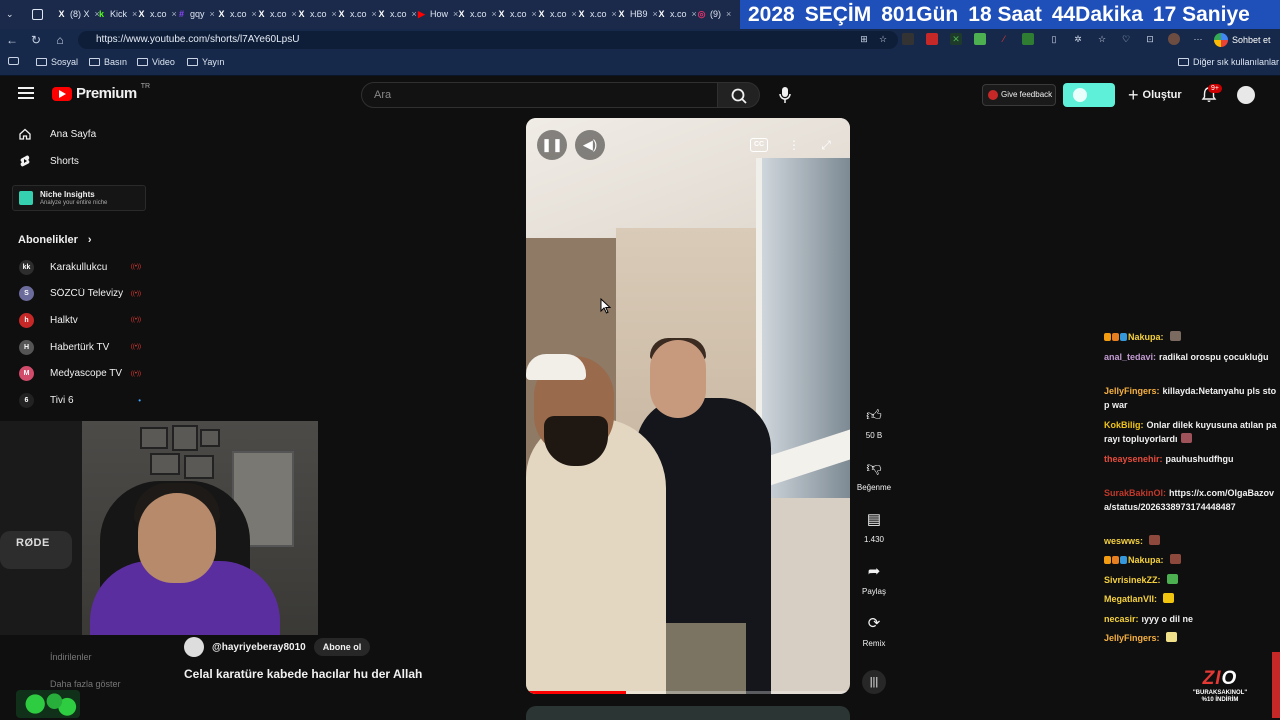  I want to click on back-button: ←, so click(12, 40).